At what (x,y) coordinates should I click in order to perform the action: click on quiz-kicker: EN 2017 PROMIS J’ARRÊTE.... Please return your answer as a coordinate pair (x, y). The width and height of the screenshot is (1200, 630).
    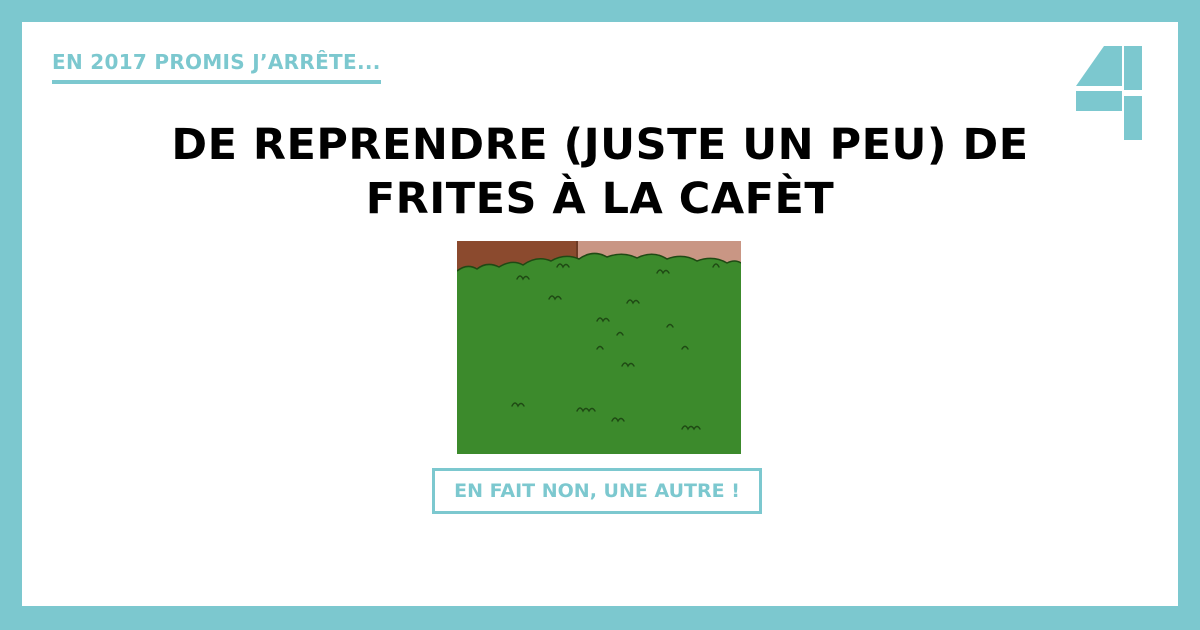
    Looking at the image, I should click on (216, 67).